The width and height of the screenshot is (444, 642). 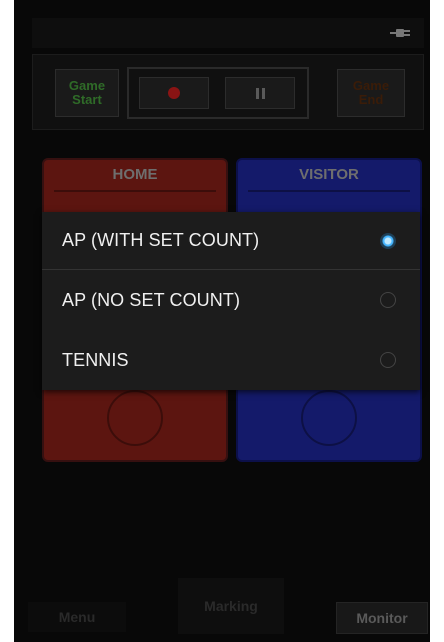 I want to click on game-end-button: Game End, so click(x=371, y=93).